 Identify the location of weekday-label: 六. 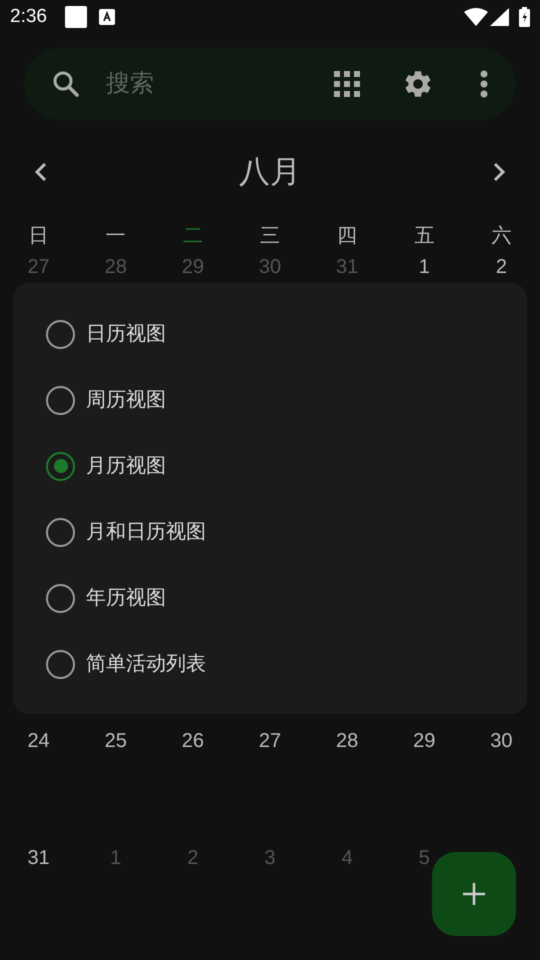
(501, 236).